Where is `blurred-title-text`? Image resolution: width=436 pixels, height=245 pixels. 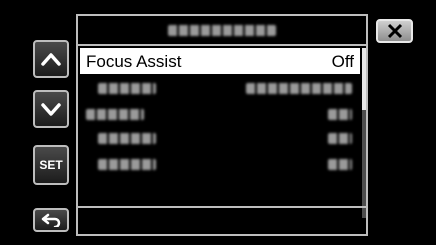
blurred-title-text is located at coordinates (222, 30).